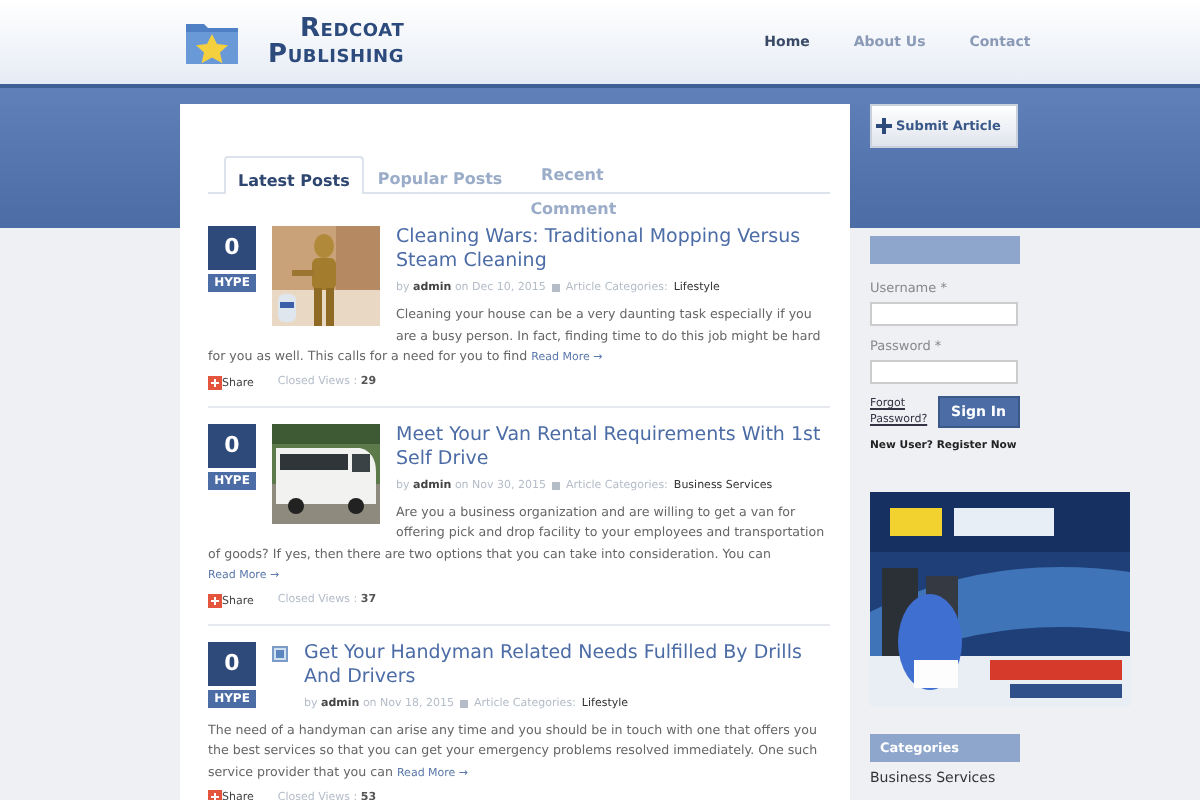 The width and height of the screenshot is (1200, 800). Describe the element at coordinates (294, 175) in the screenshot. I see `tab: Latest Posts` at that location.